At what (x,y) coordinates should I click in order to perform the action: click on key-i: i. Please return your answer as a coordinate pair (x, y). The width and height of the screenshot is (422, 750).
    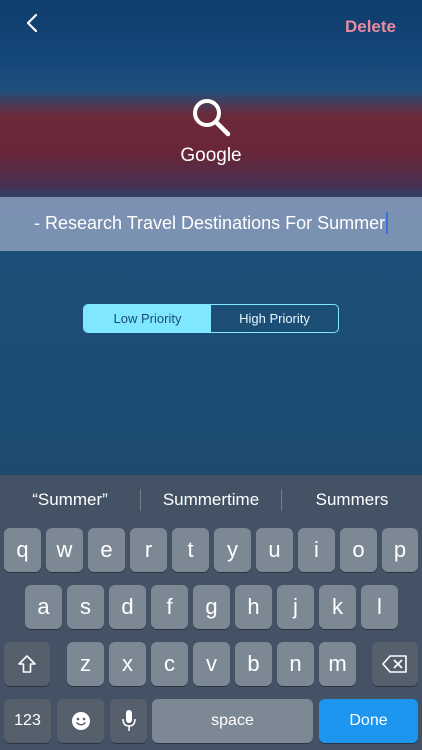
    Looking at the image, I should click on (316, 550).